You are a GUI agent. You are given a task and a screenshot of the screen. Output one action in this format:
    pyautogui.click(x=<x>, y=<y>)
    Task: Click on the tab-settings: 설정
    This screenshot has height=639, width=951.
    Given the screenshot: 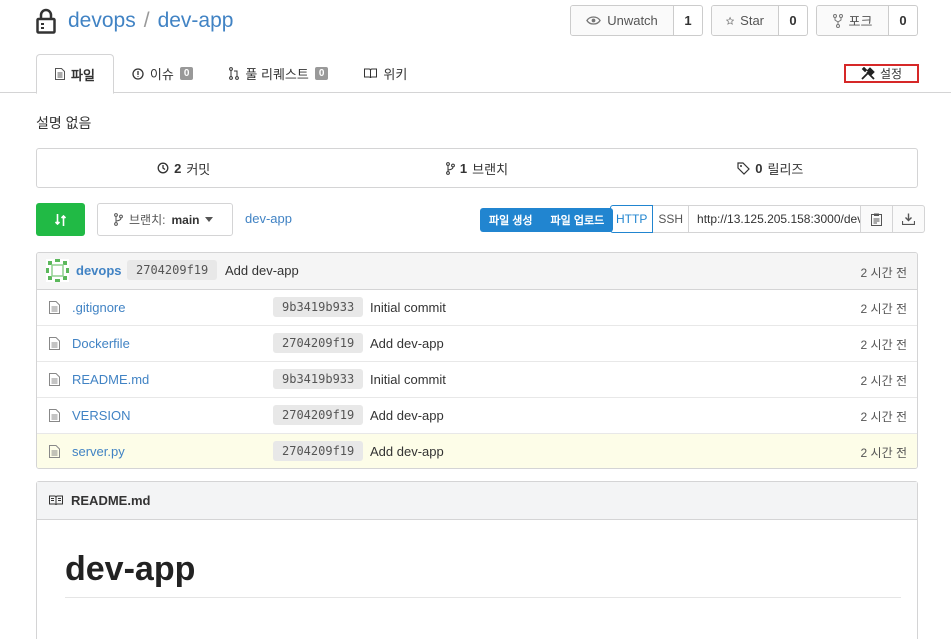 What is the action you would take?
    pyautogui.click(x=881, y=73)
    